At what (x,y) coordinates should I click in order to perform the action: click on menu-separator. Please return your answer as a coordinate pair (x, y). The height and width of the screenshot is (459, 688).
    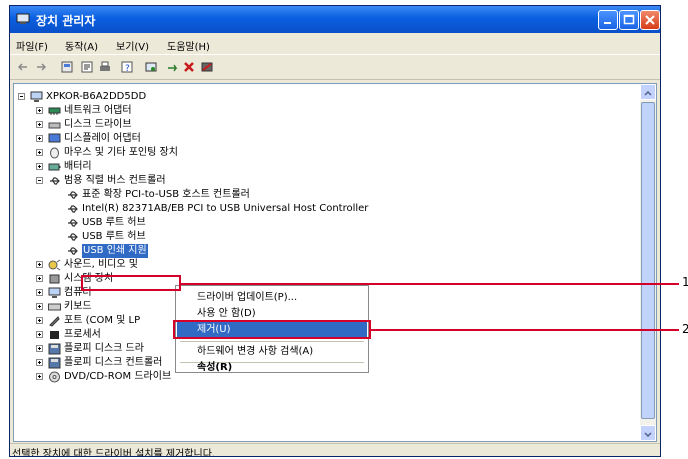
    Looking at the image, I should click on (272, 341).